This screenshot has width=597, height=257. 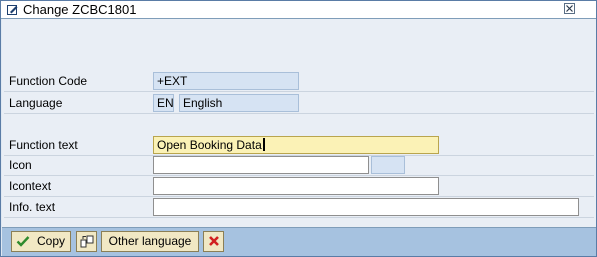 I want to click on close-button, so click(x=569, y=8).